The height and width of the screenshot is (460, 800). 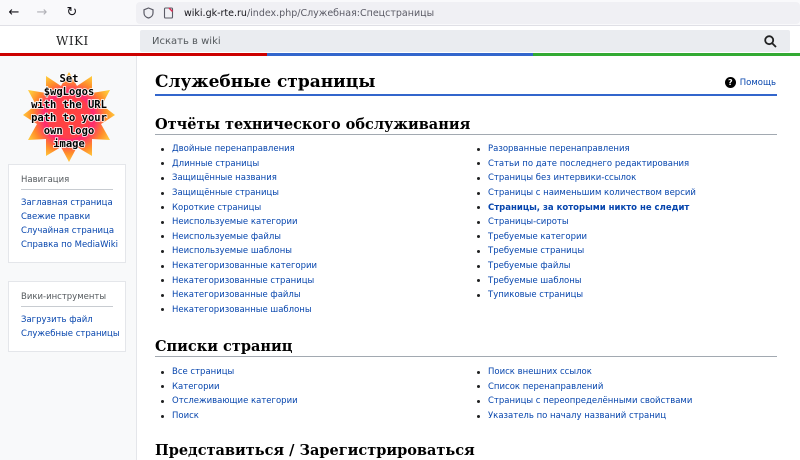 I want to click on special-page-link: Тупиковые страницы, so click(x=535, y=295).